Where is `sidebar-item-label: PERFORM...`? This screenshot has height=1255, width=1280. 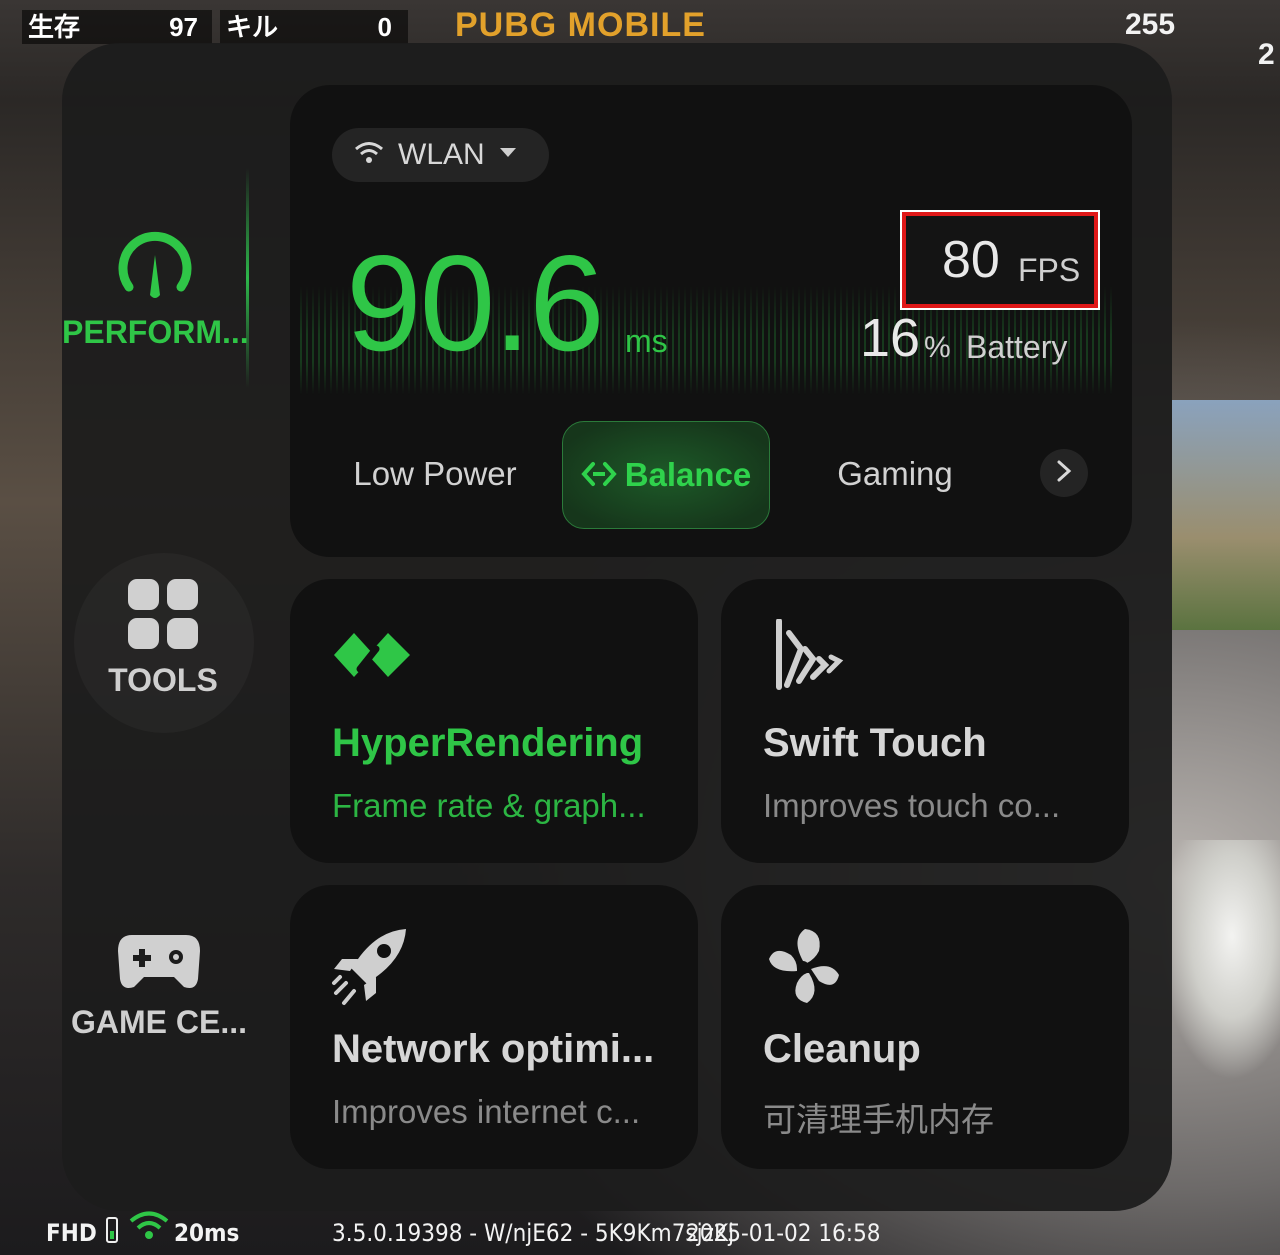
sidebar-item-label: PERFORM... is located at coordinates (155, 332).